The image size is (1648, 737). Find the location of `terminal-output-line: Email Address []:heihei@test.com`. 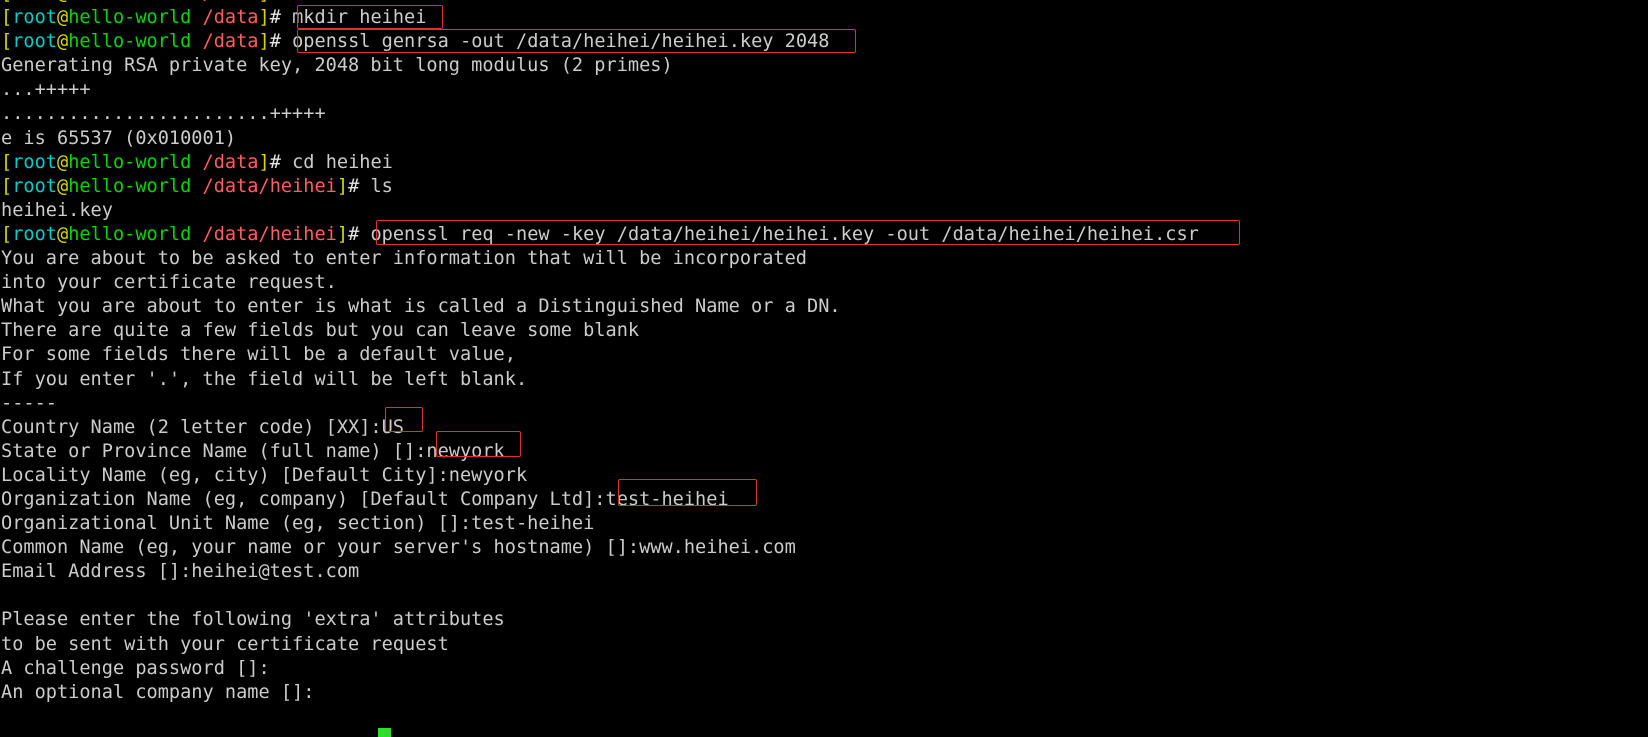

terminal-output-line: Email Address []:heihei@test.com is located at coordinates (824, 572).